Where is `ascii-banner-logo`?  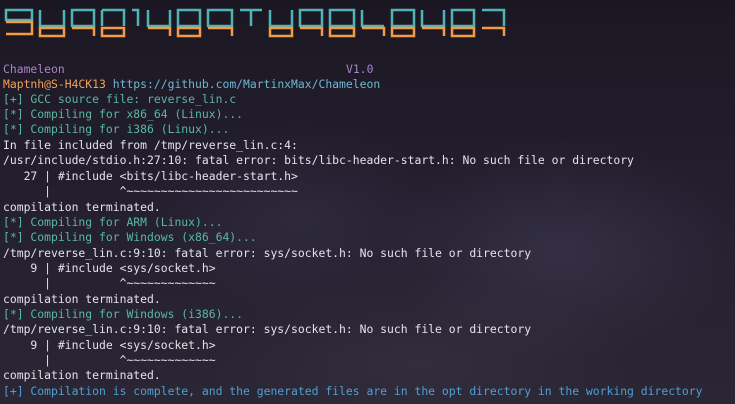
ascii-banner-logo is located at coordinates (255, 23).